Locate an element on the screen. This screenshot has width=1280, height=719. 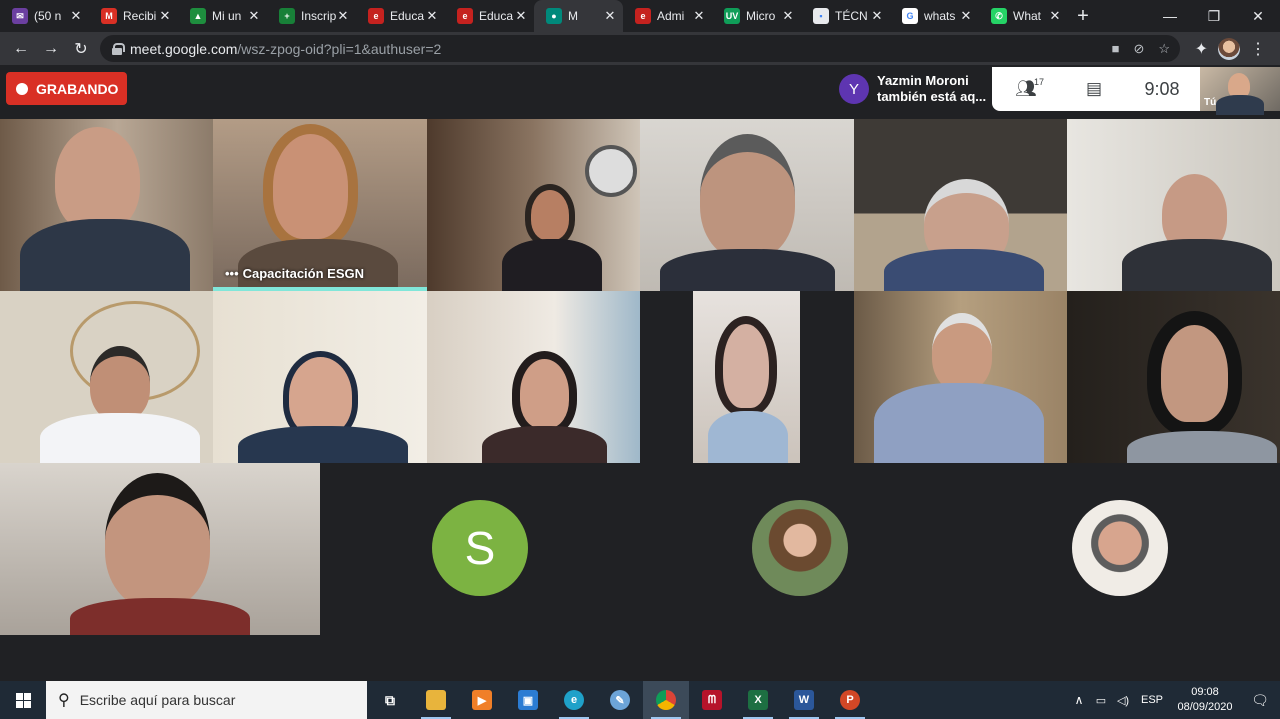
browser-tab: M Recibi ✕ is located at coordinates (133, 16).